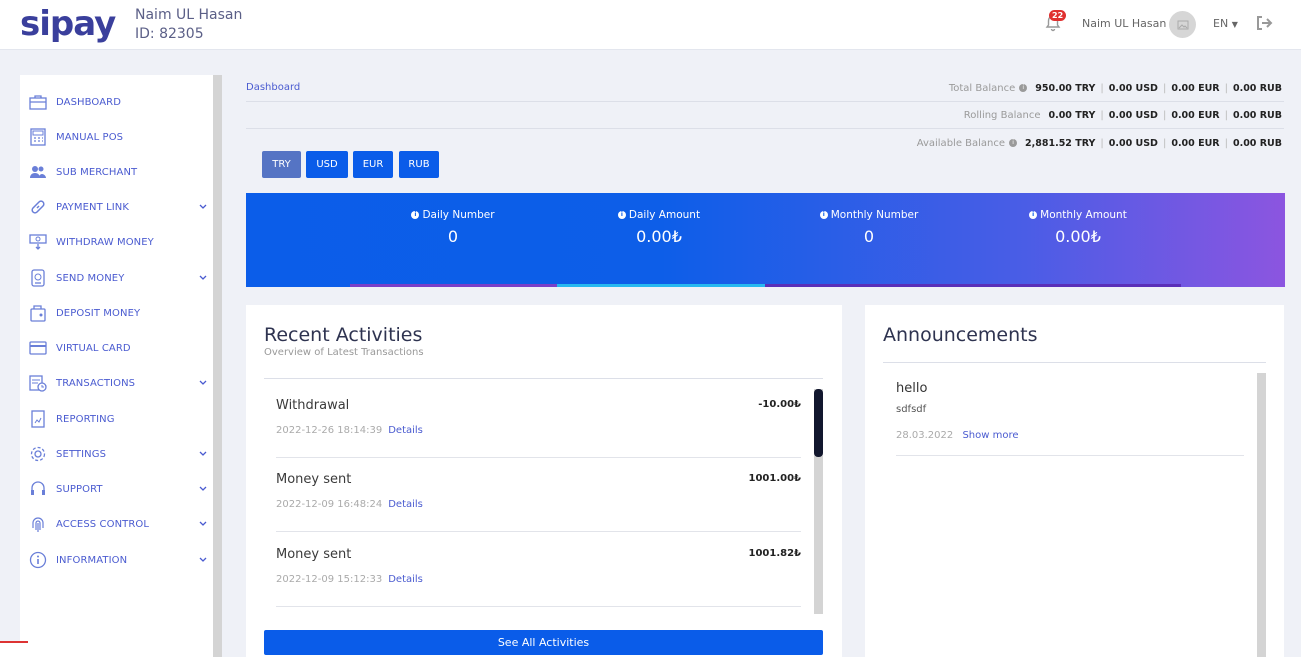 The image size is (1301, 657). Describe the element at coordinates (1078, 236) in the screenshot. I see `stat-value: 0.00₺` at that location.